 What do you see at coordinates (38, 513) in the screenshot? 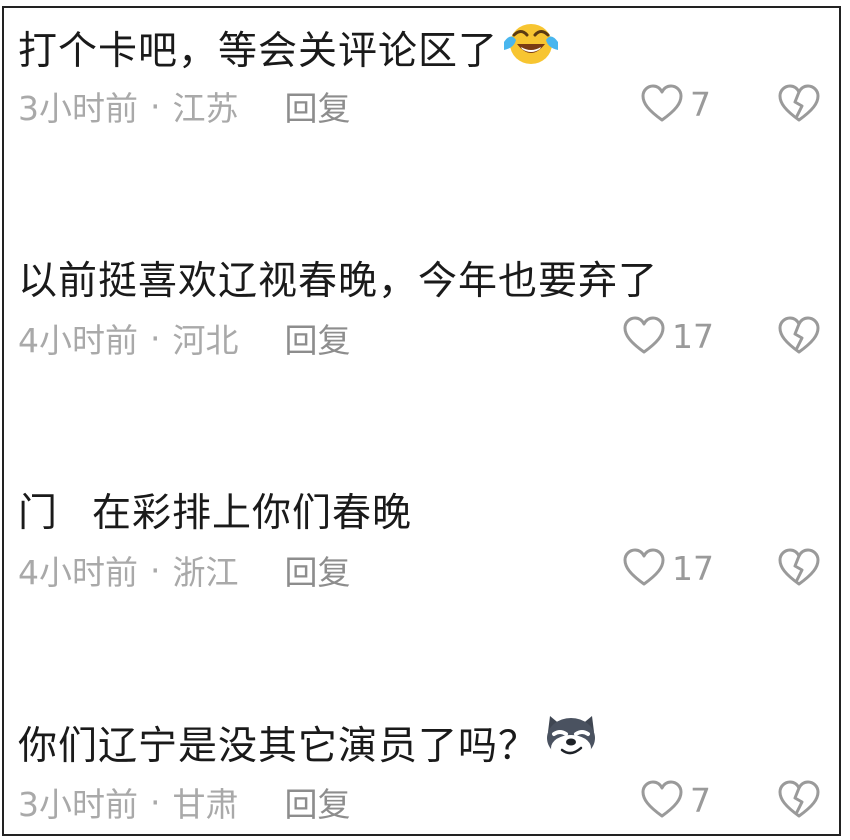
I see `comment-text-part1: 门` at bounding box center [38, 513].